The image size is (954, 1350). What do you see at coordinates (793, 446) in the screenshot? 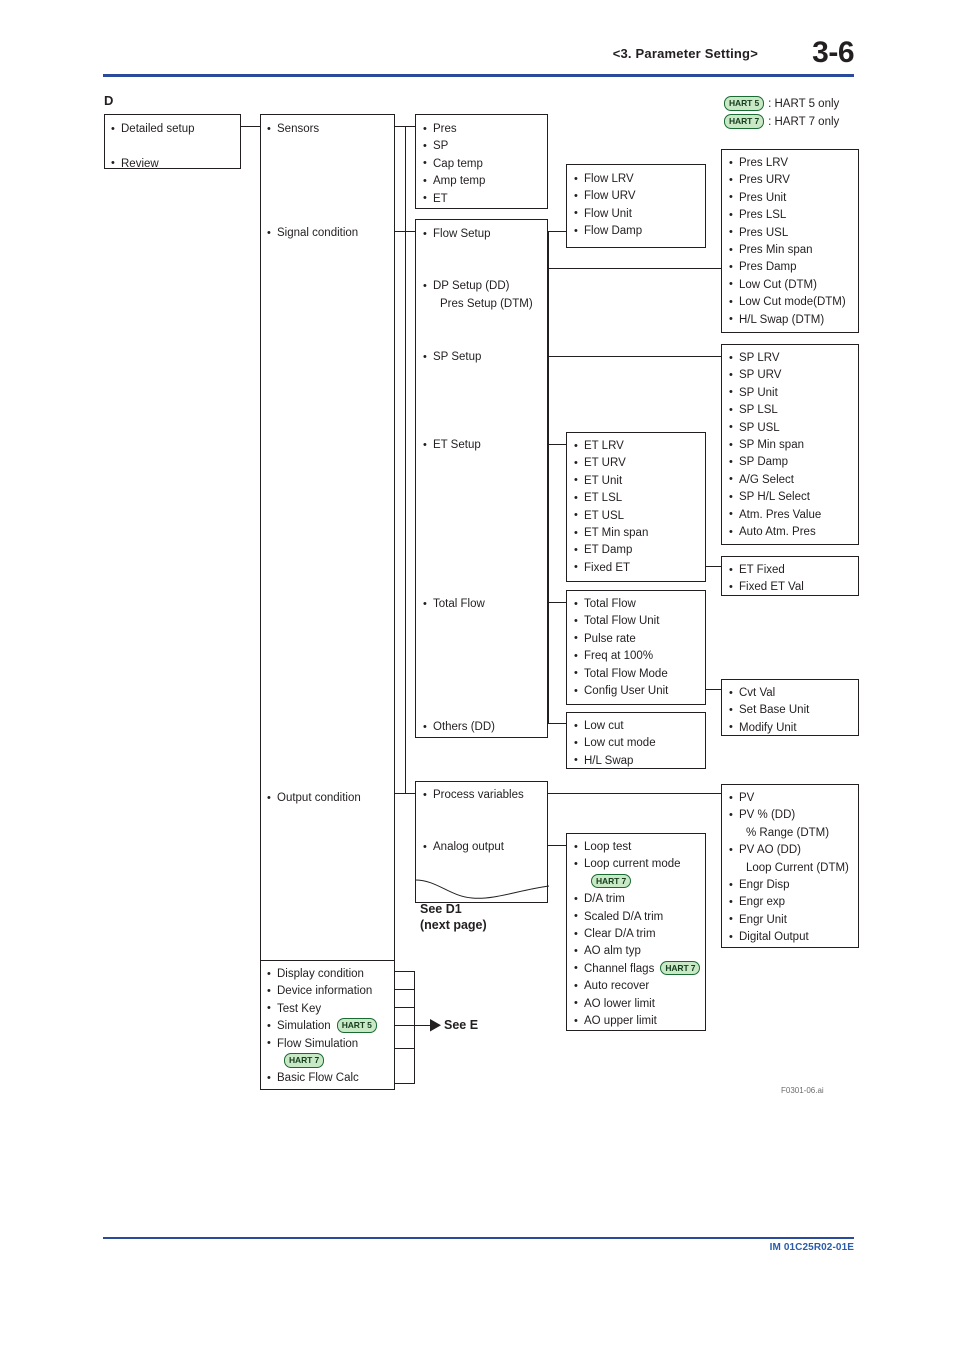
I see `item-sp-min-span: SP Min span` at bounding box center [793, 446].